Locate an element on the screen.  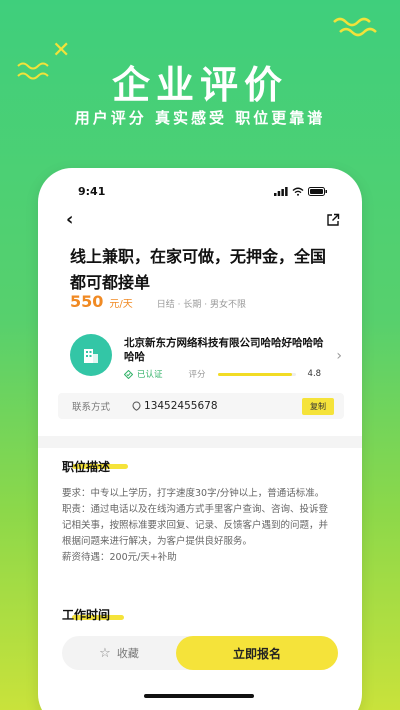
salary-row: 550 元/天 日结 · 长期 · 男女不限 is located at coordinates (158, 301).